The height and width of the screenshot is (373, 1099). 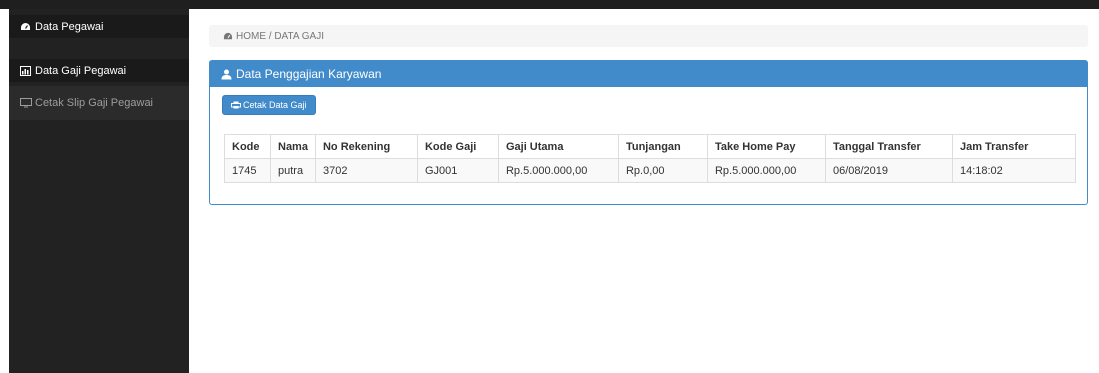 What do you see at coordinates (662, 170) in the screenshot?
I see `table-cell: Rp.0,00` at bounding box center [662, 170].